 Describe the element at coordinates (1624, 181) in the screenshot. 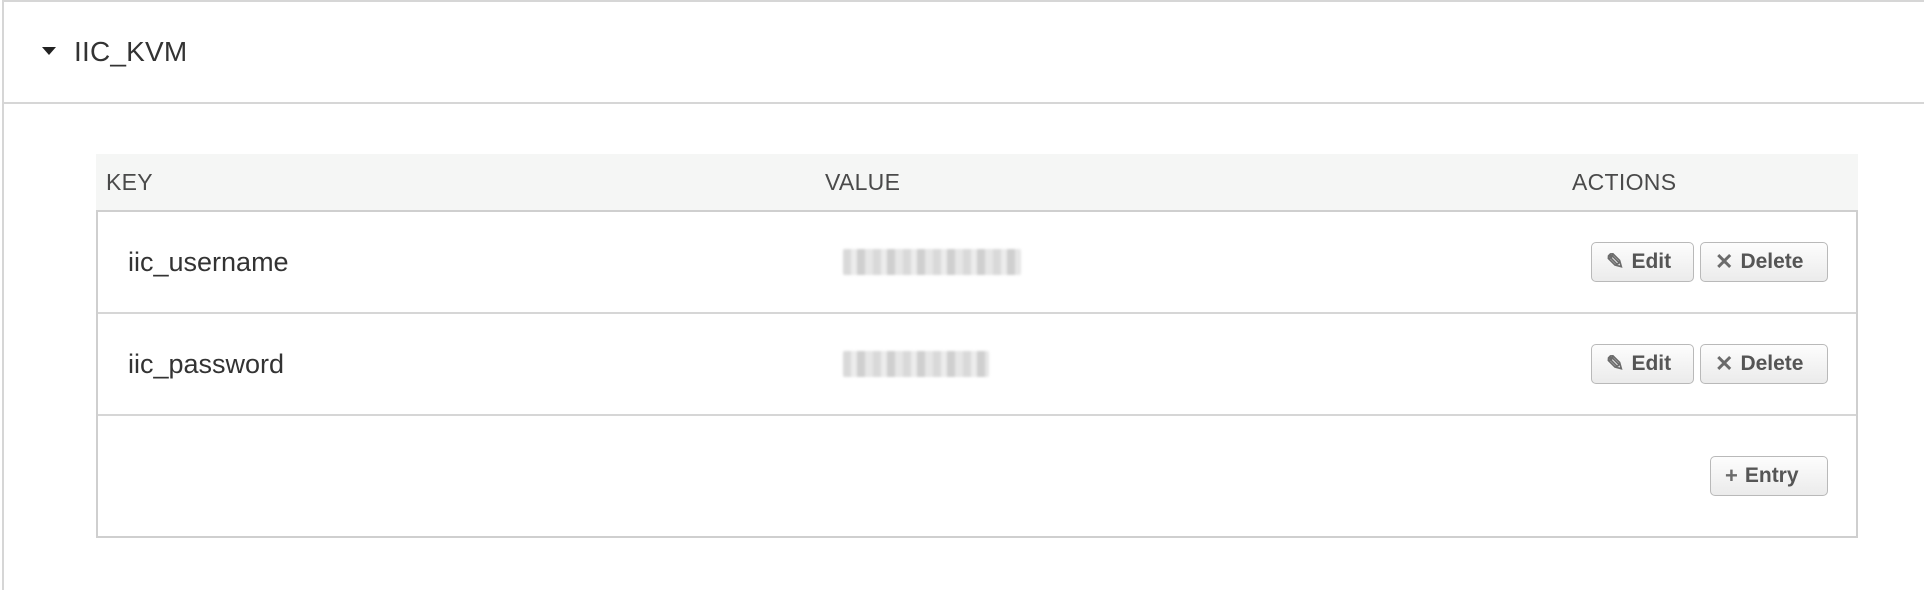

I see `column-header-actions: ACTIONS` at that location.